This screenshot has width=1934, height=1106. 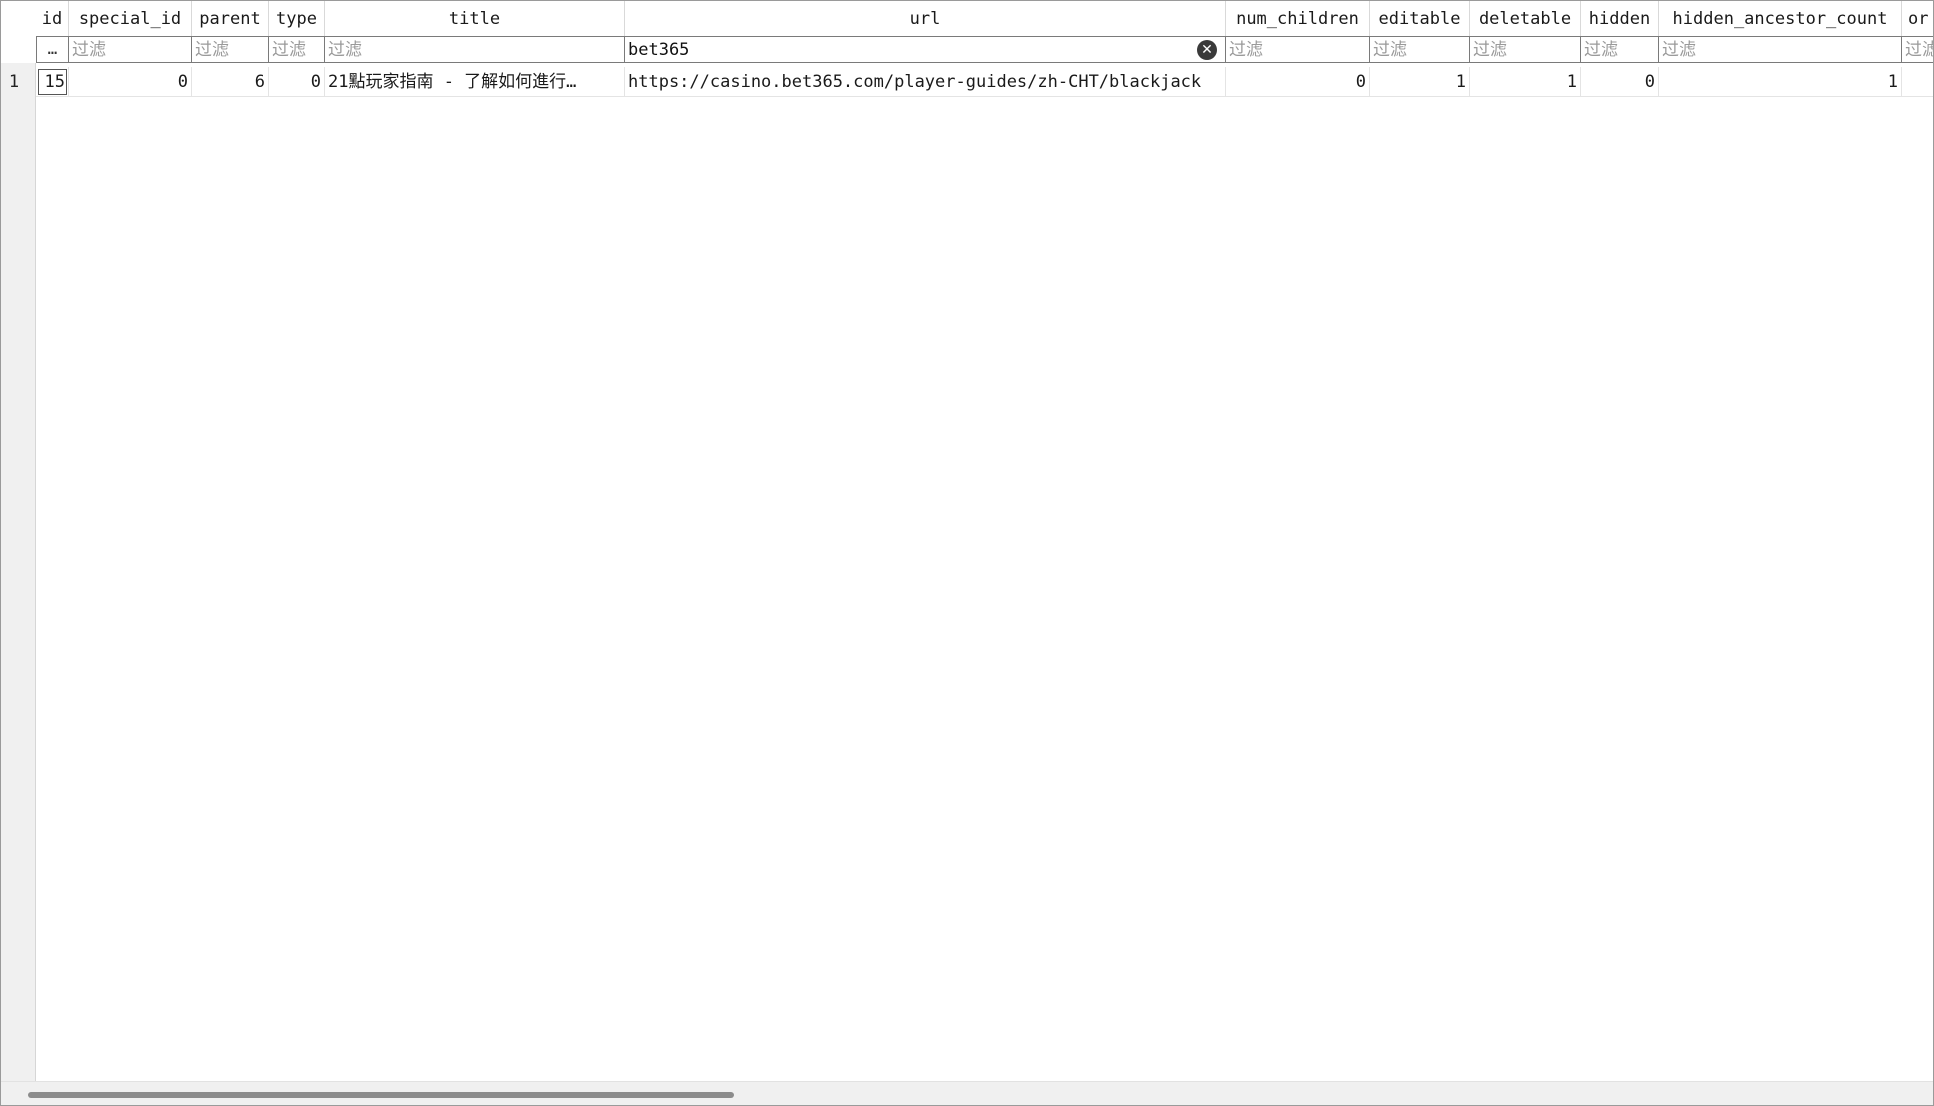 I want to click on cell-deletable: 1, so click(x=1525, y=82).